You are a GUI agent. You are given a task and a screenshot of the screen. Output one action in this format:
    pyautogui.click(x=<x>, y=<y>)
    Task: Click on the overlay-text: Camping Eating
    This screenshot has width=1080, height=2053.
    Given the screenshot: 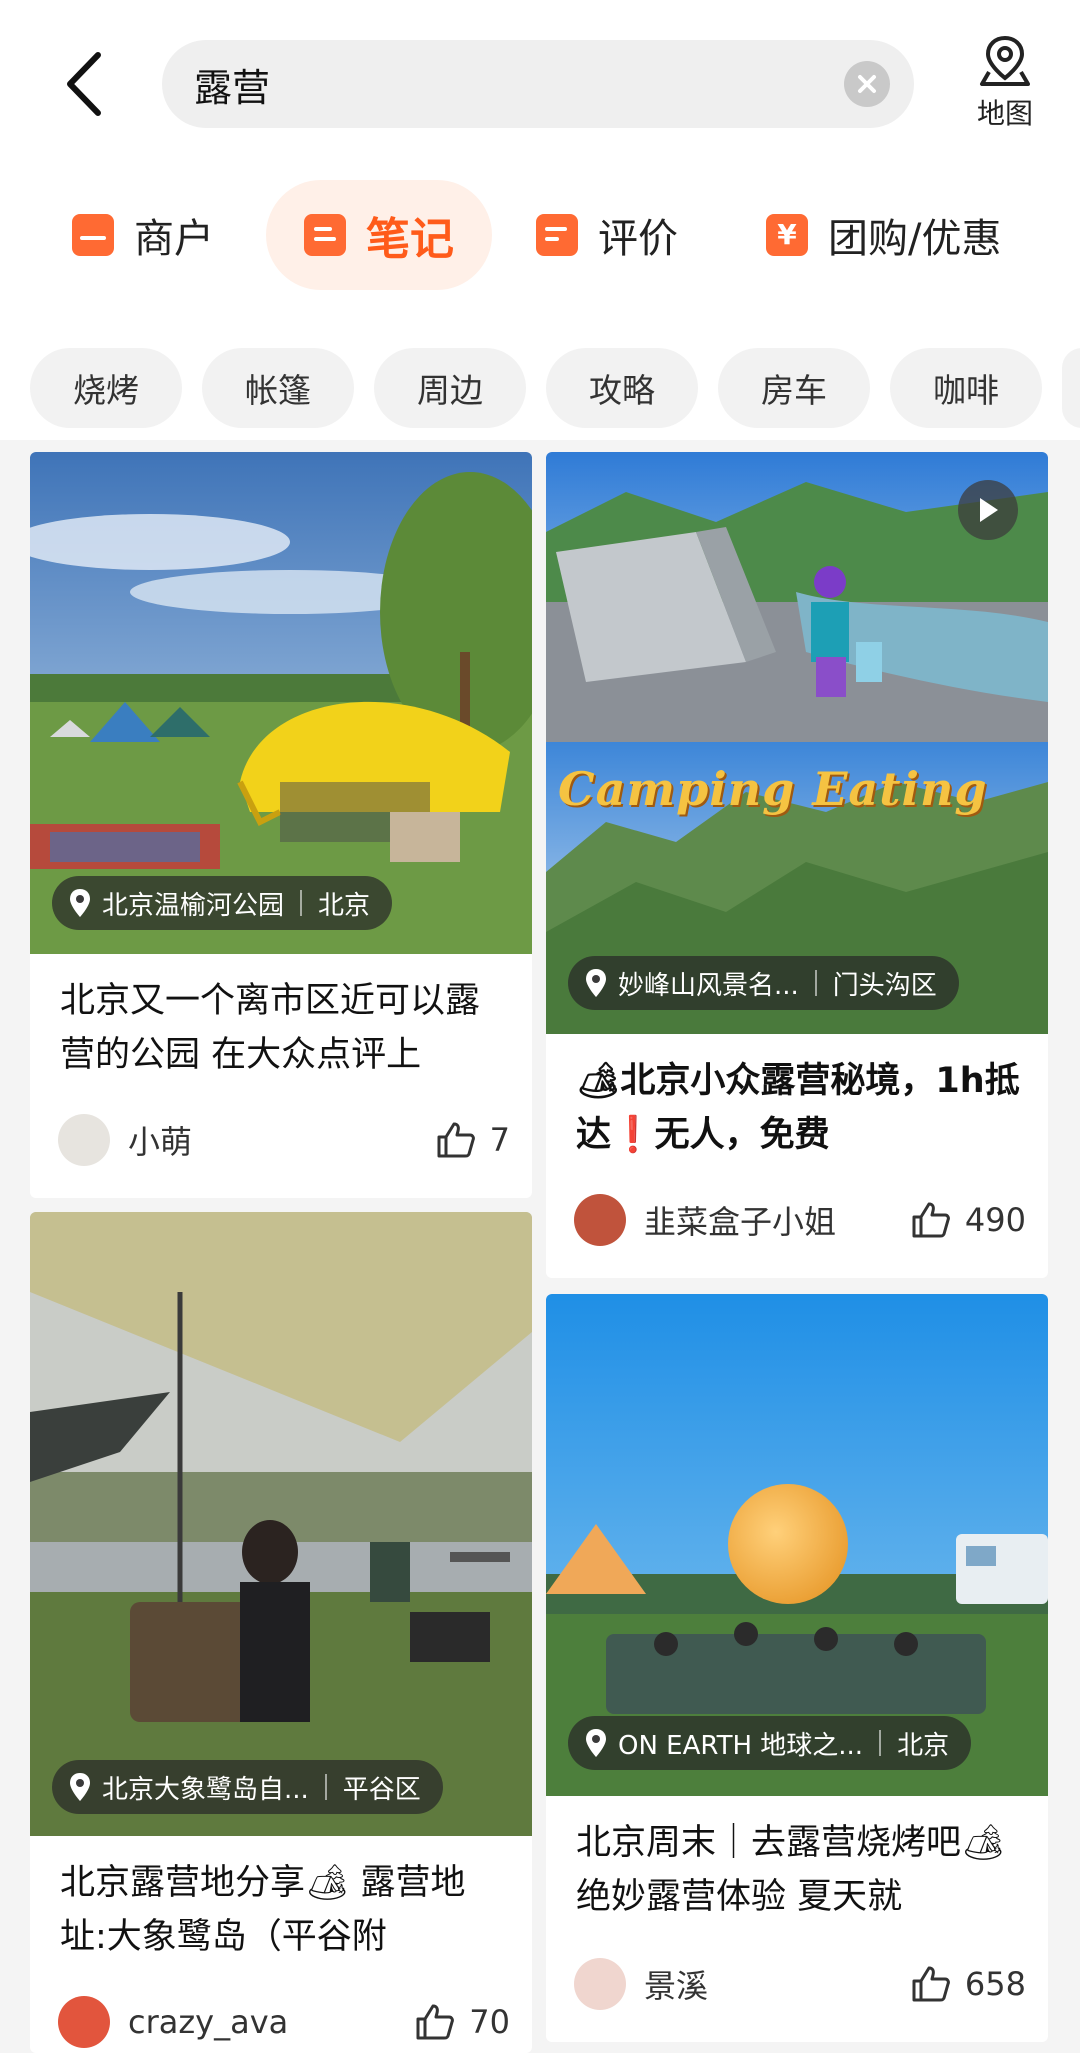 What is the action you would take?
    pyautogui.click(x=773, y=789)
    